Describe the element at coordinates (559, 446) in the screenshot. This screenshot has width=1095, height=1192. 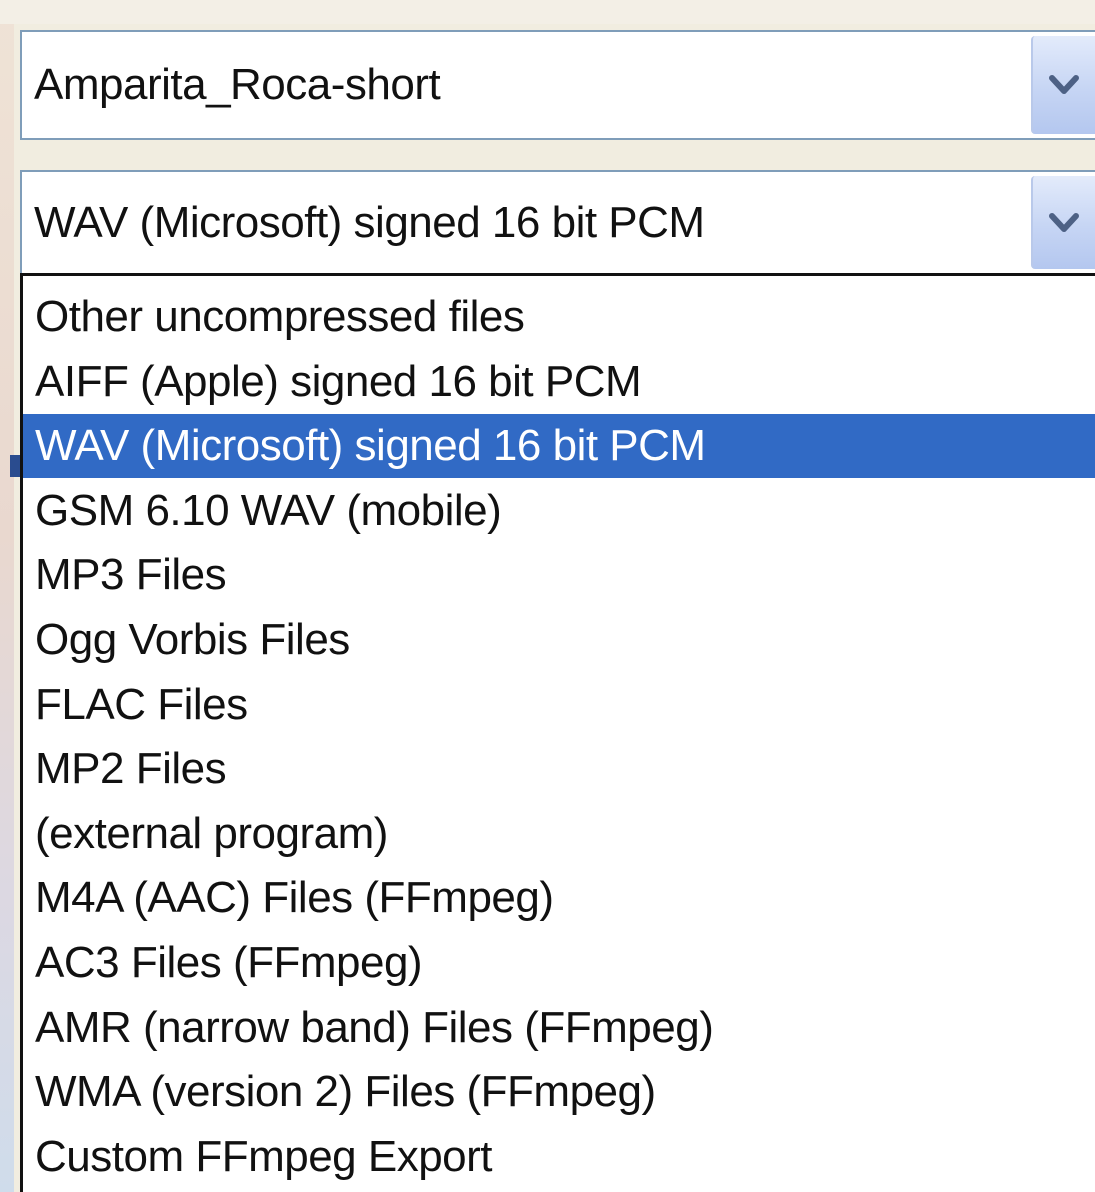
I see `dropdown-option: WAV (Microsoft) signed 16 bit PCM` at that location.